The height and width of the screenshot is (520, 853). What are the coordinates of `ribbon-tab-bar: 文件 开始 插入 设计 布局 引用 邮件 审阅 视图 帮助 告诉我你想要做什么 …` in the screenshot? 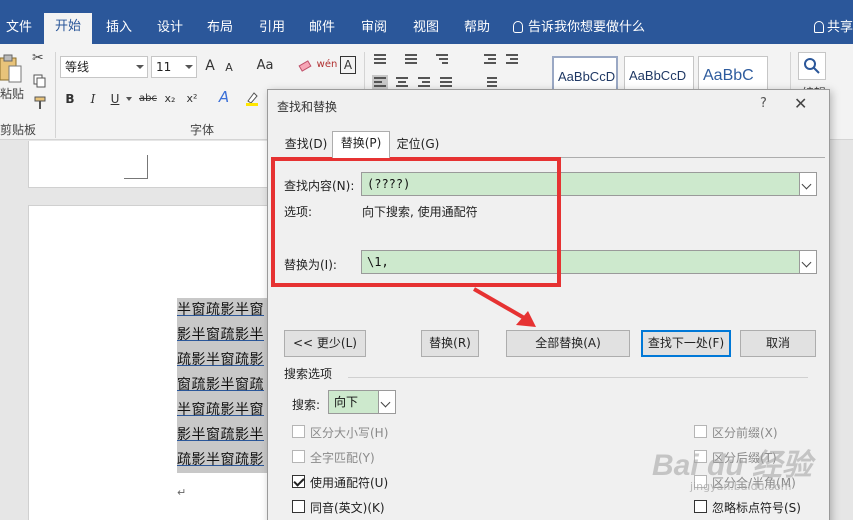 It's located at (426, 22).